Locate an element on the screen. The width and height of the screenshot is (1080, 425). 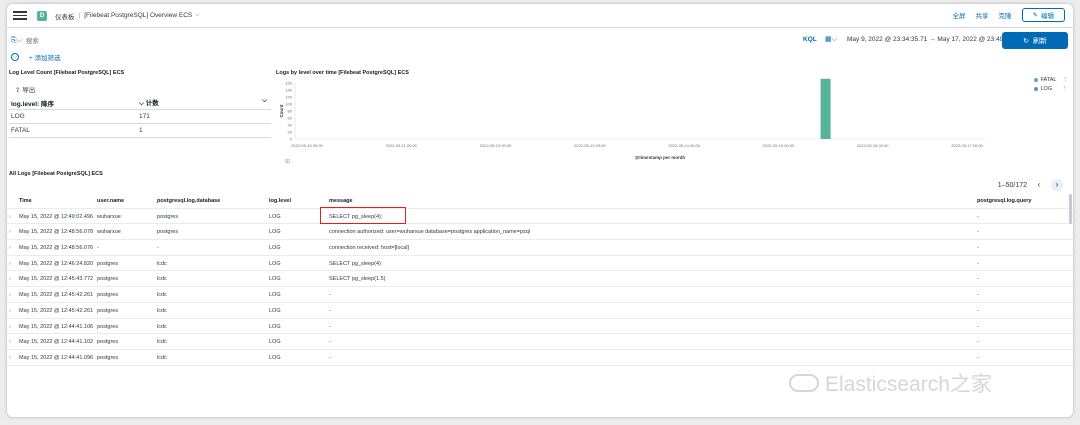
table-cell: May 15, 2022 @ 12:44:41.106 is located at coordinates (56, 326).